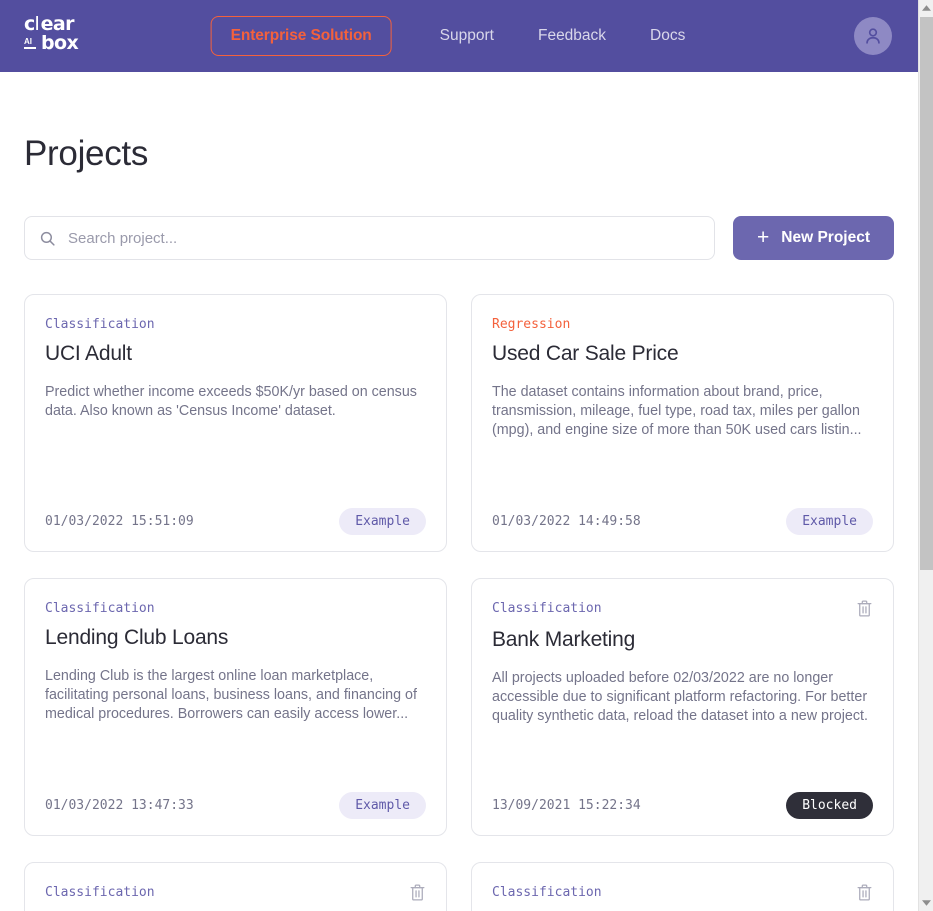 The width and height of the screenshot is (933, 911). What do you see at coordinates (88, 353) in the screenshot?
I see `project-title: UCI Adult` at bounding box center [88, 353].